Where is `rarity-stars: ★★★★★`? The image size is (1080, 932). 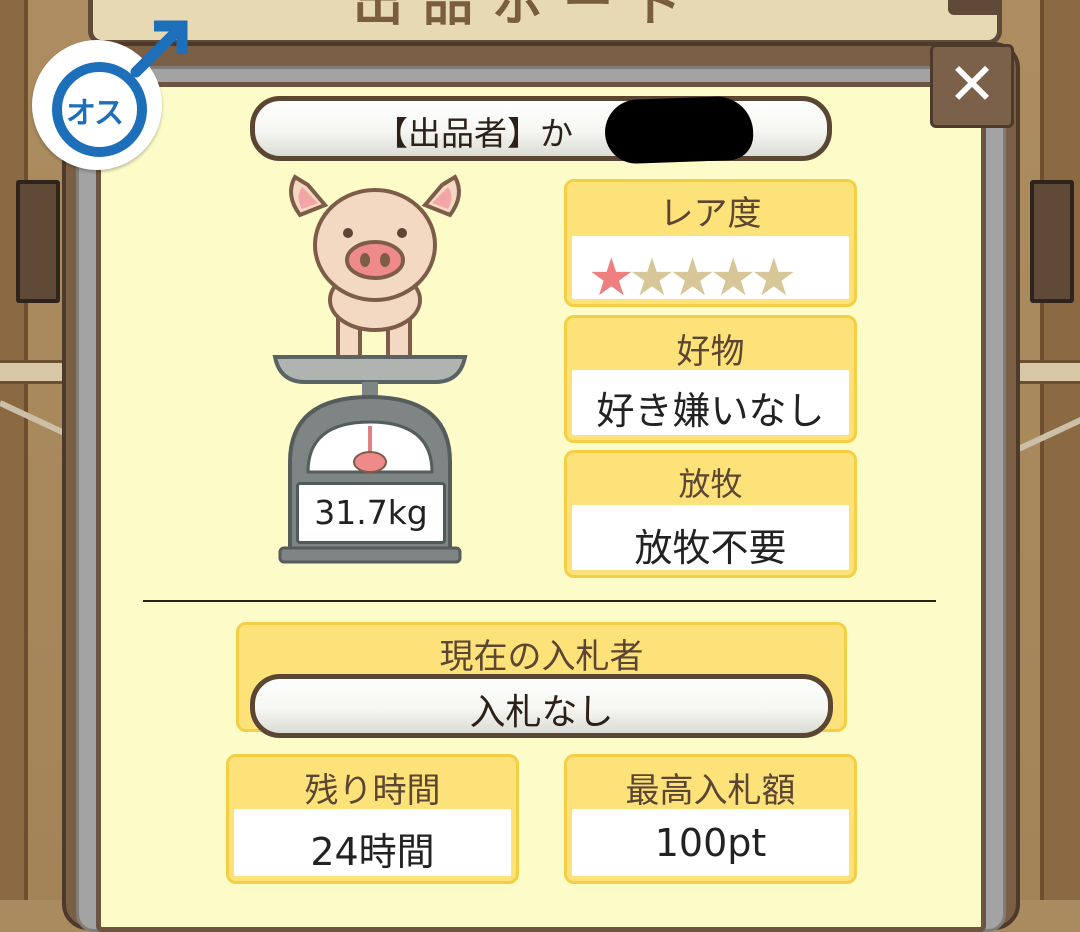
rarity-stars: ★★★★★ is located at coordinates (692, 277).